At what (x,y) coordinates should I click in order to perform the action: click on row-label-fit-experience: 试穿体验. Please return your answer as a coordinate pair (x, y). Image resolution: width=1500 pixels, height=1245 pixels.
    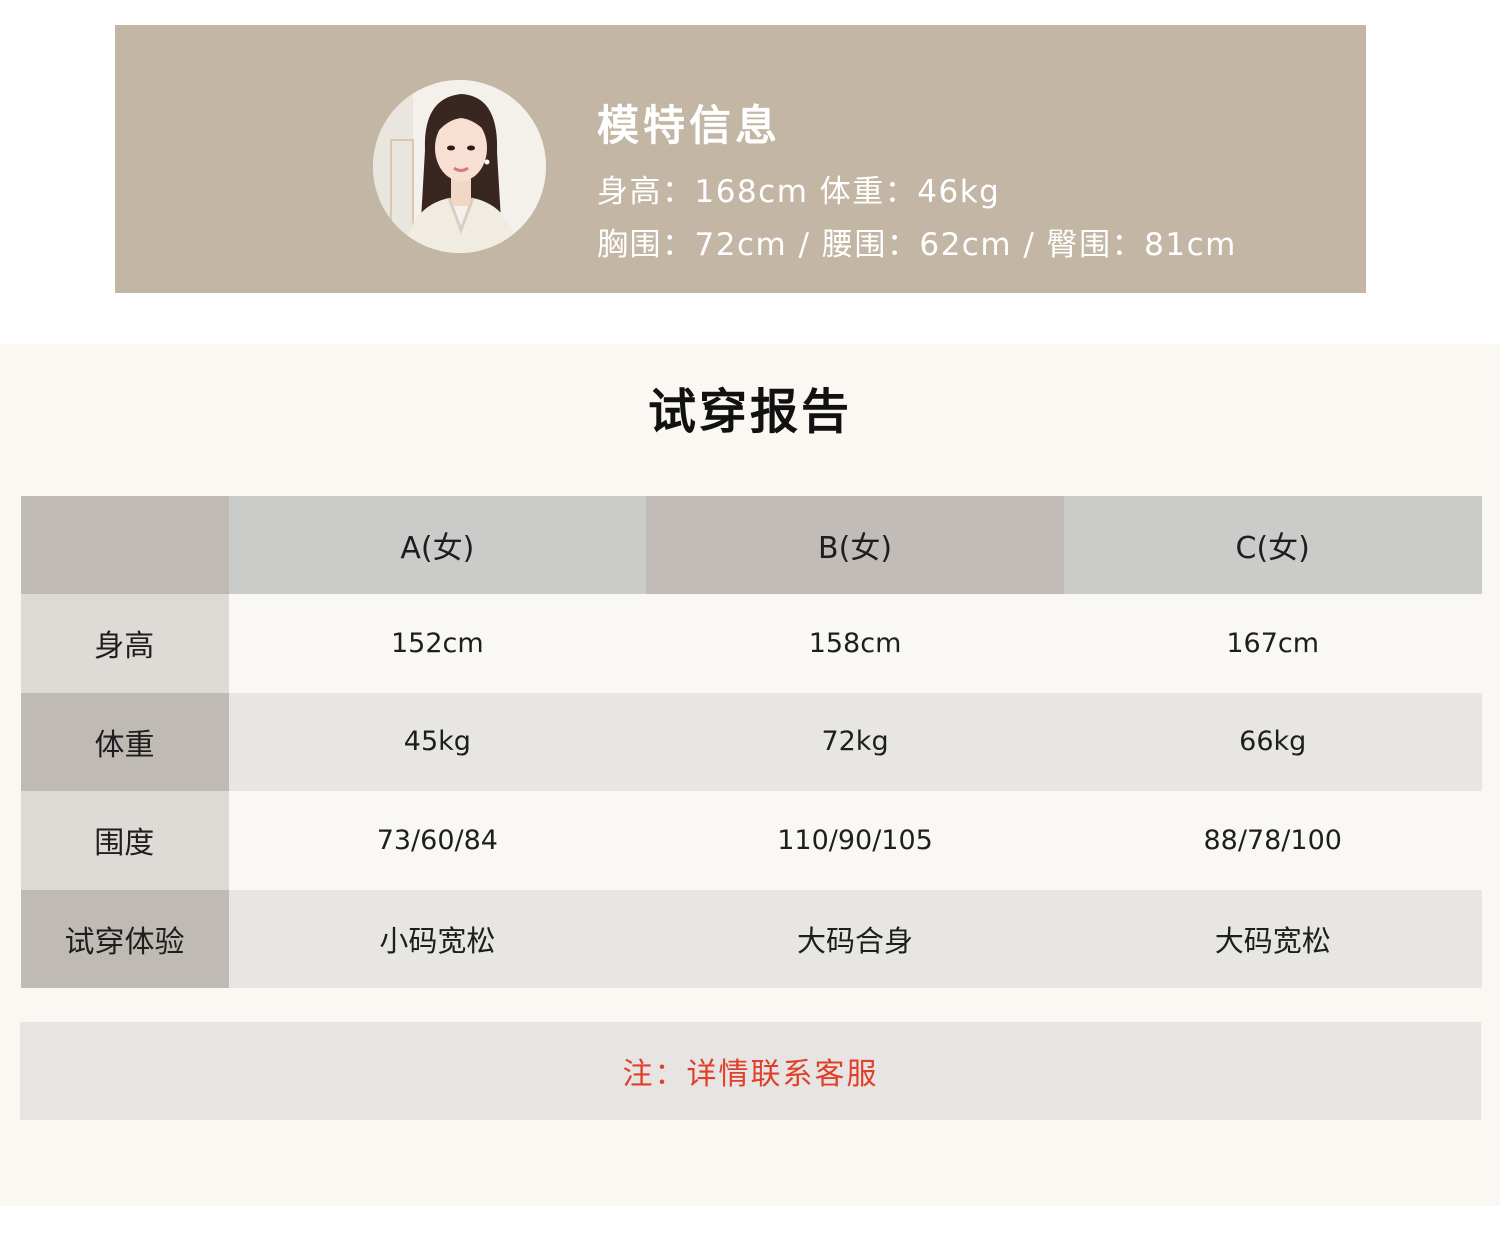
    Looking at the image, I should click on (124, 938).